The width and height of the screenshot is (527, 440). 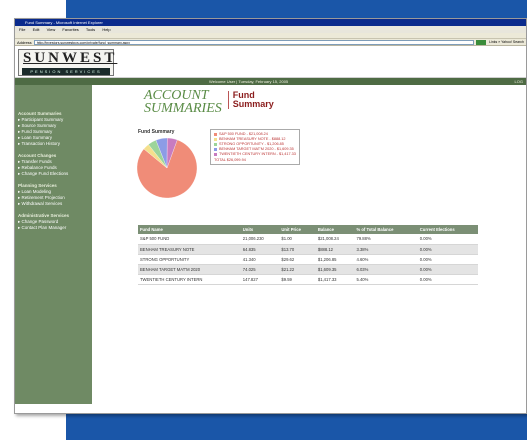 I want to click on table-cell: TWENTIETH CENTURY INTERN, so click(x=189, y=279).